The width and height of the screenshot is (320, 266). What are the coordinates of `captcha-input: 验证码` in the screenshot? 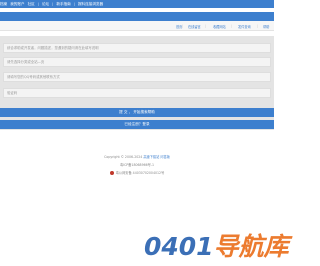 It's located at (137, 93).